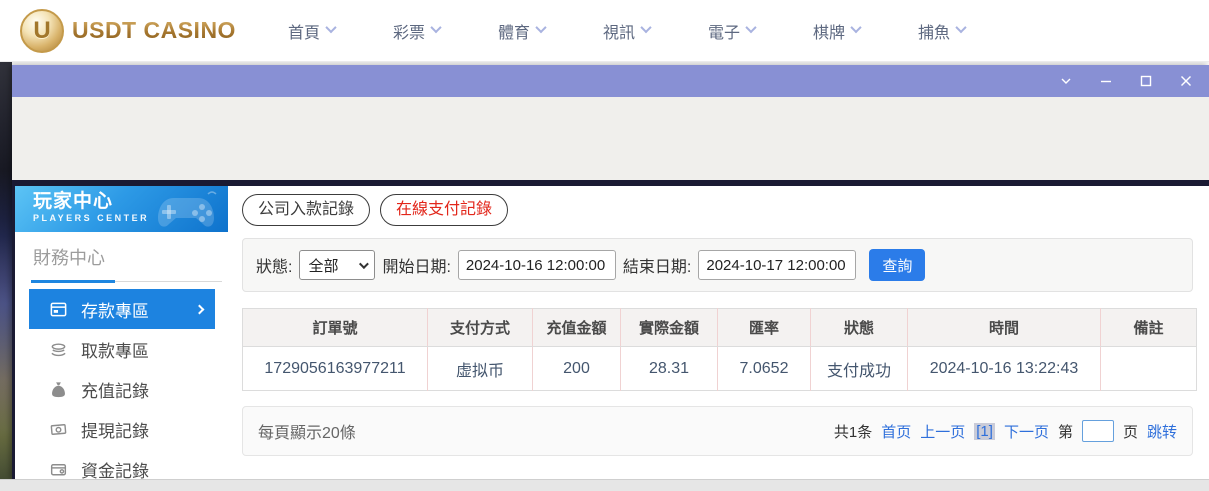 The image size is (1209, 491). I want to click on page-jump-input, so click(1097, 431).